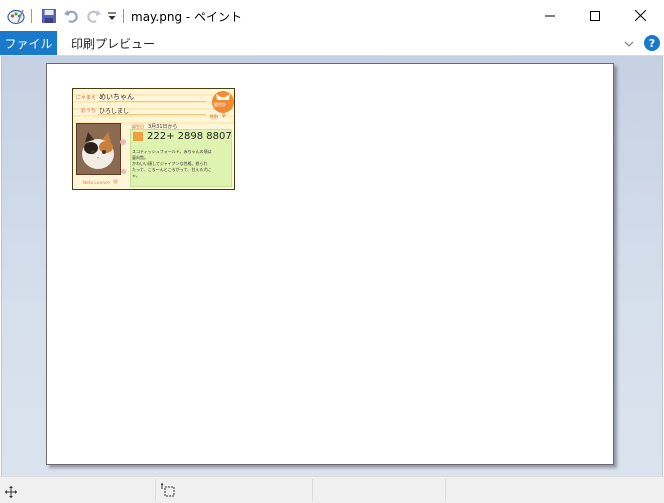 The height and width of the screenshot is (503, 664). What do you see at coordinates (187, 17) in the screenshot?
I see `window-title: may.png - ペイント` at bounding box center [187, 17].